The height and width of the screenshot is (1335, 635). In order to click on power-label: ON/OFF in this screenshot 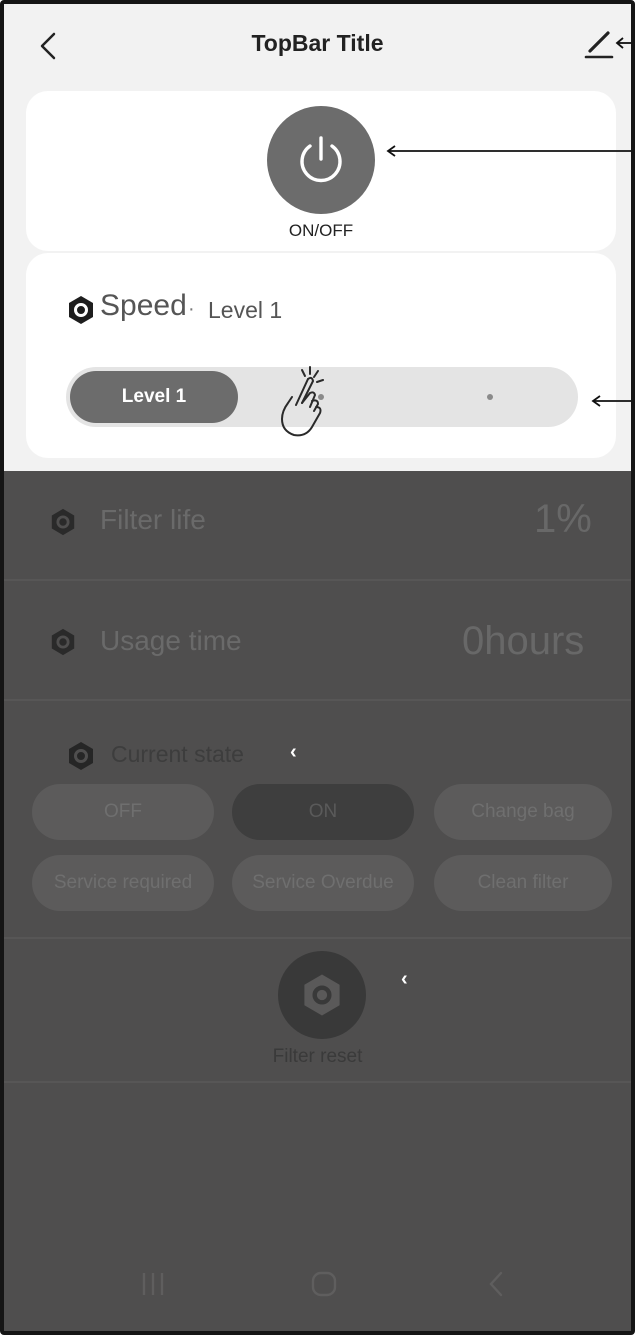, I will do `click(321, 230)`.